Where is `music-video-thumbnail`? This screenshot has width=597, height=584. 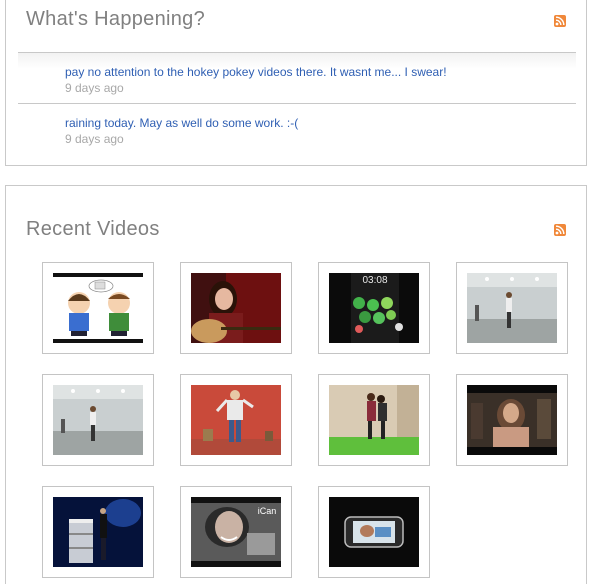 music-video-thumbnail is located at coordinates (512, 420).